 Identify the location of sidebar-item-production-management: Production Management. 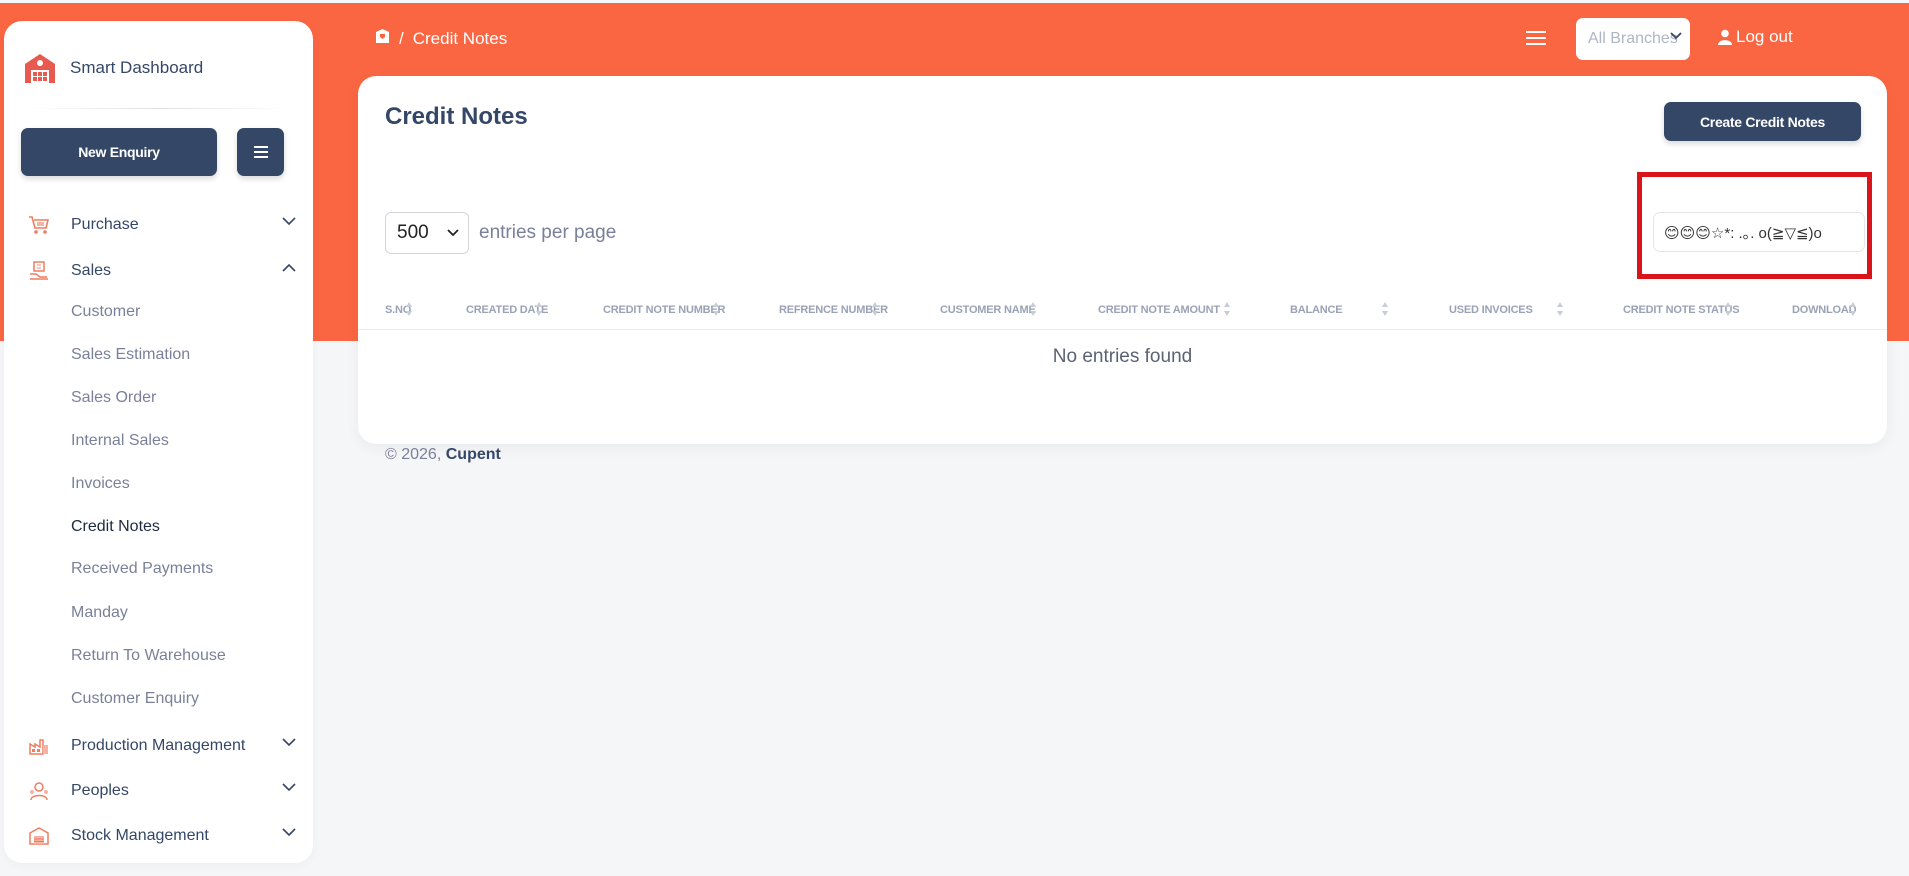
(161, 746).